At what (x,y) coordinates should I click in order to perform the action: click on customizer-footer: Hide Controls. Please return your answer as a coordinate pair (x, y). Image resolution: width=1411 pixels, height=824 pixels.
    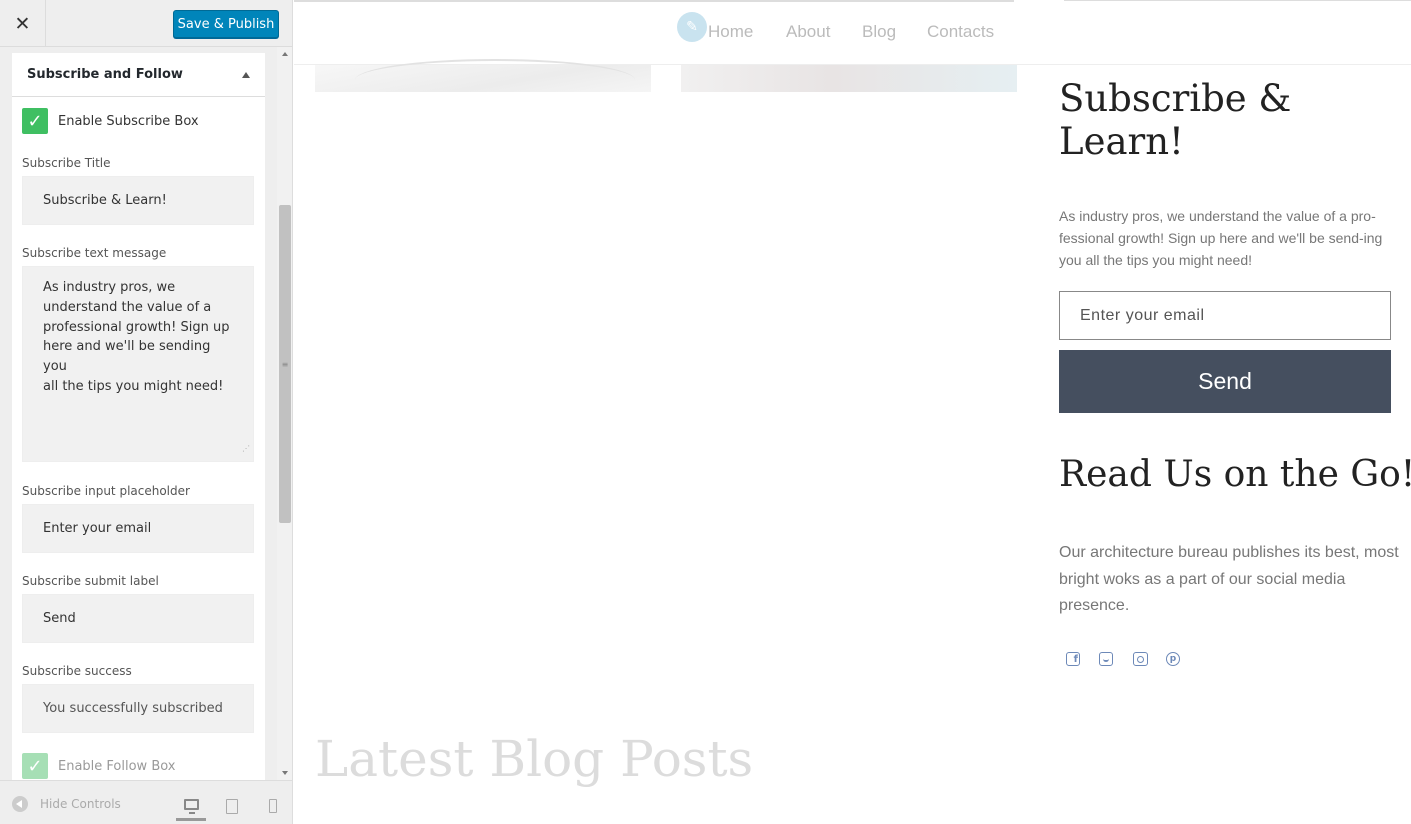
    Looking at the image, I should click on (146, 802).